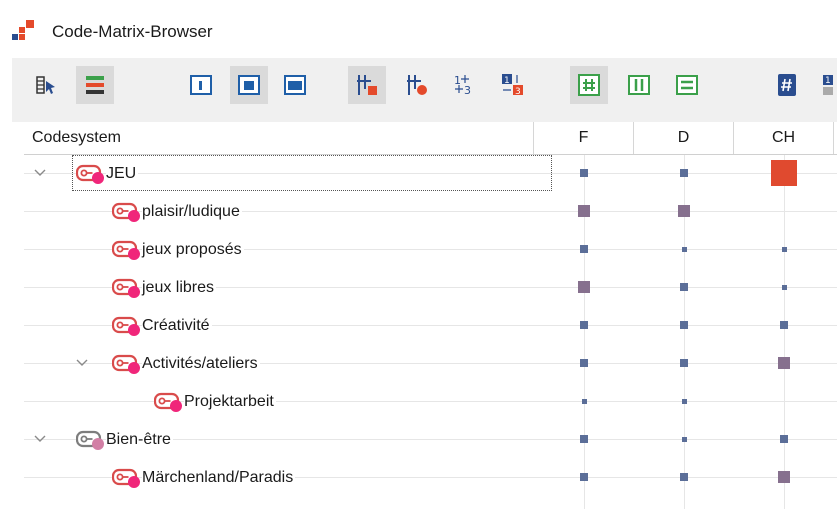 The image size is (837, 509). I want to click on more-button: 1, so click(825, 85).